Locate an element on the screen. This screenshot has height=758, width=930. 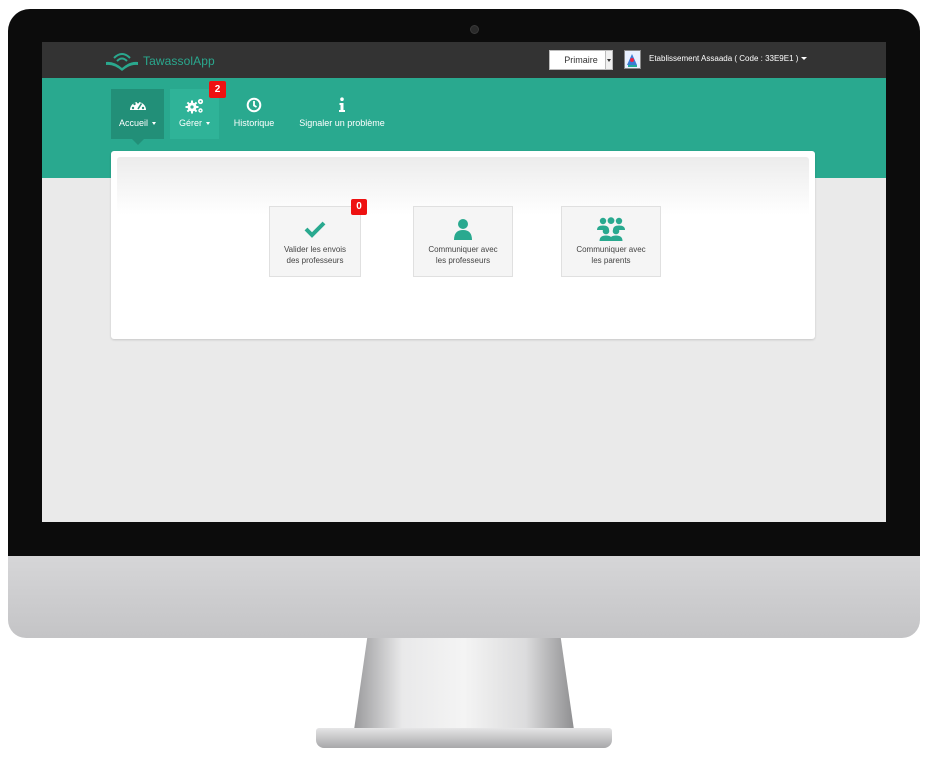
level-select-value: Primaire is located at coordinates (581, 60).